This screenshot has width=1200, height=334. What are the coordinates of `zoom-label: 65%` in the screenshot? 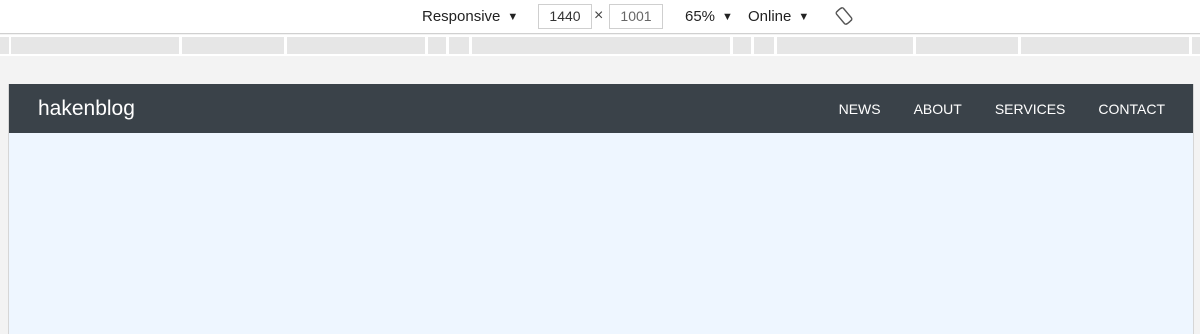 It's located at (700, 16).